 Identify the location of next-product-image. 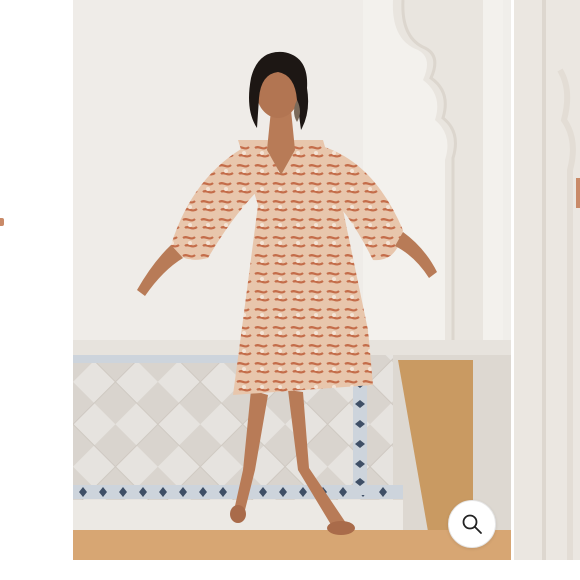
(547, 280).